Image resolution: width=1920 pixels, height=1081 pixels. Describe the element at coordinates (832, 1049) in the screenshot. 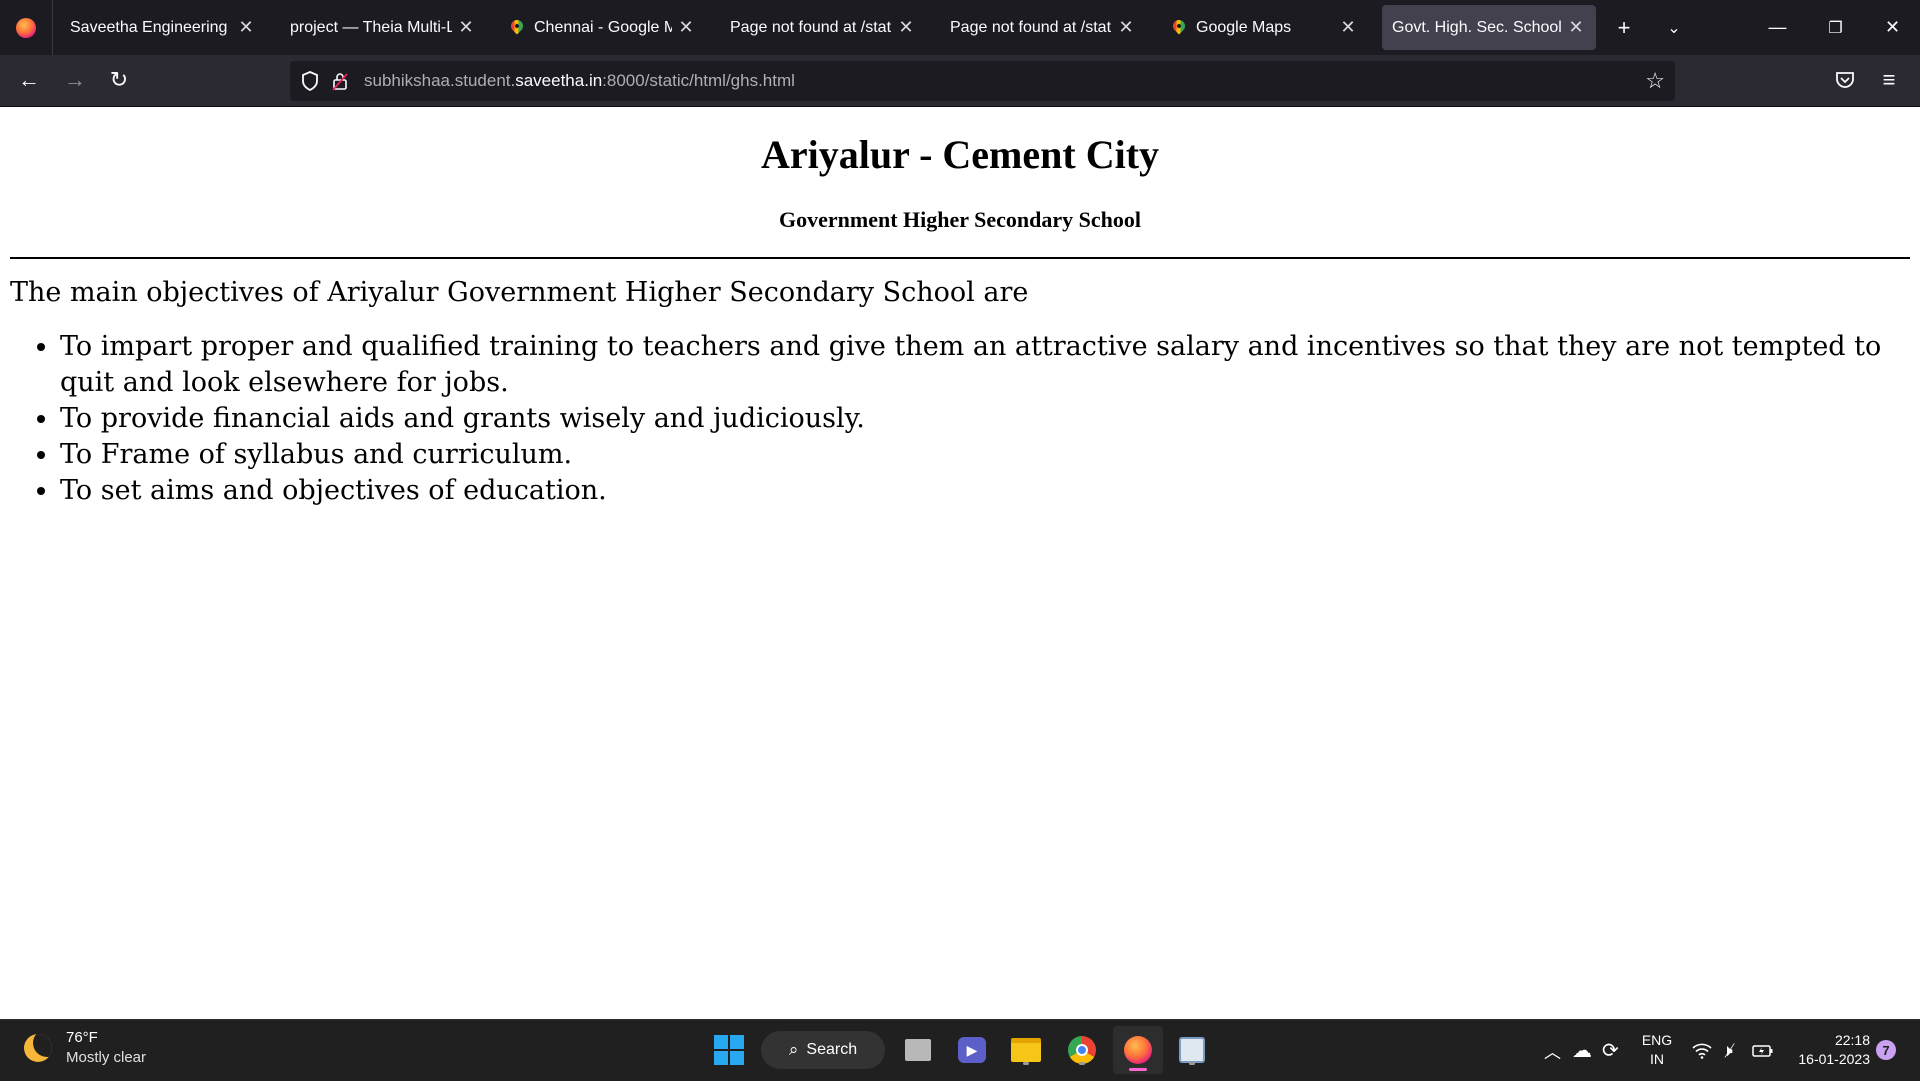

I see `search-label: Search` at that location.